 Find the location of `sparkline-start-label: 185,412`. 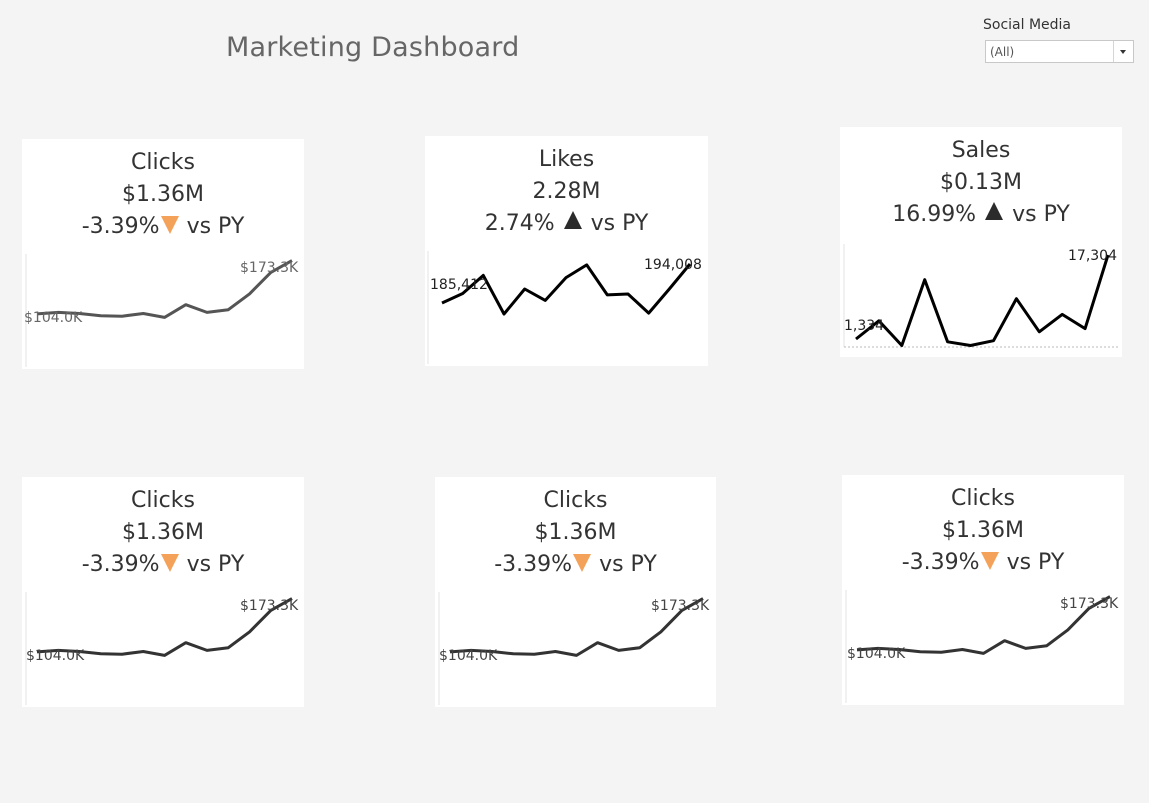

sparkline-start-label: 185,412 is located at coordinates (459, 285).